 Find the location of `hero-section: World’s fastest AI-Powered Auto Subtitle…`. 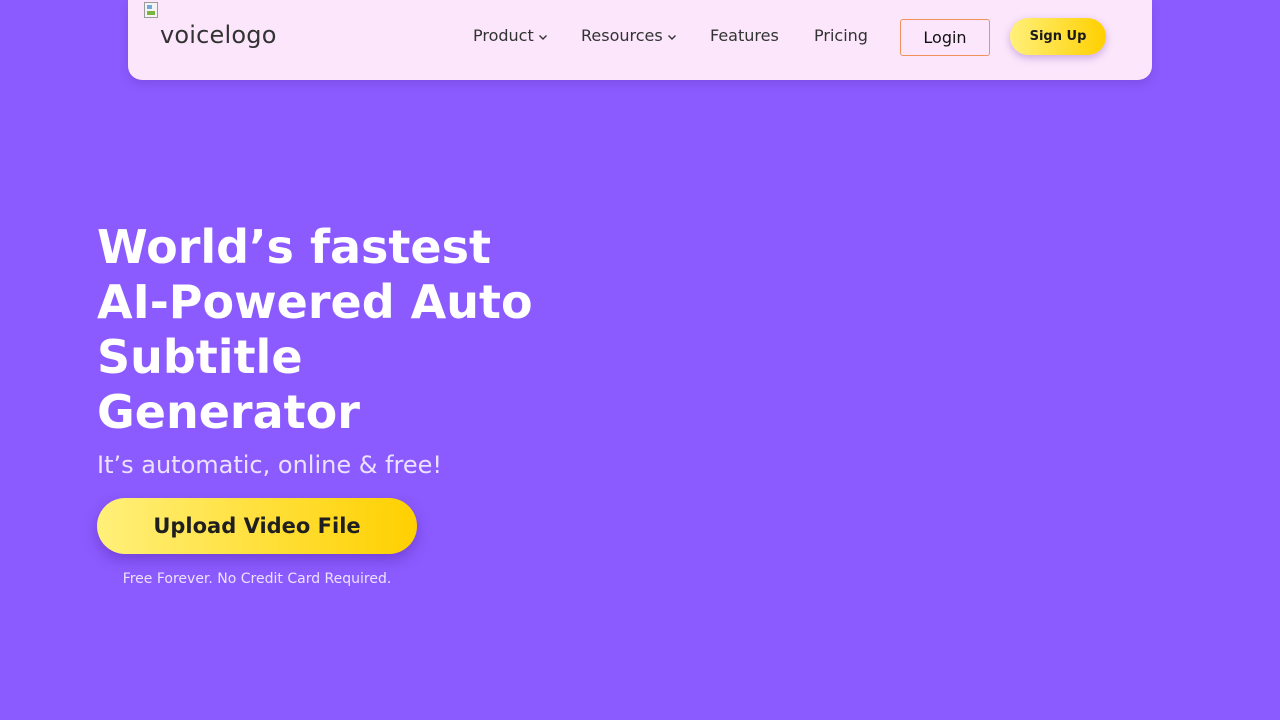

hero-section: World’s fastest AI-Powered Auto Subtitle… is located at coordinates (337, 350).